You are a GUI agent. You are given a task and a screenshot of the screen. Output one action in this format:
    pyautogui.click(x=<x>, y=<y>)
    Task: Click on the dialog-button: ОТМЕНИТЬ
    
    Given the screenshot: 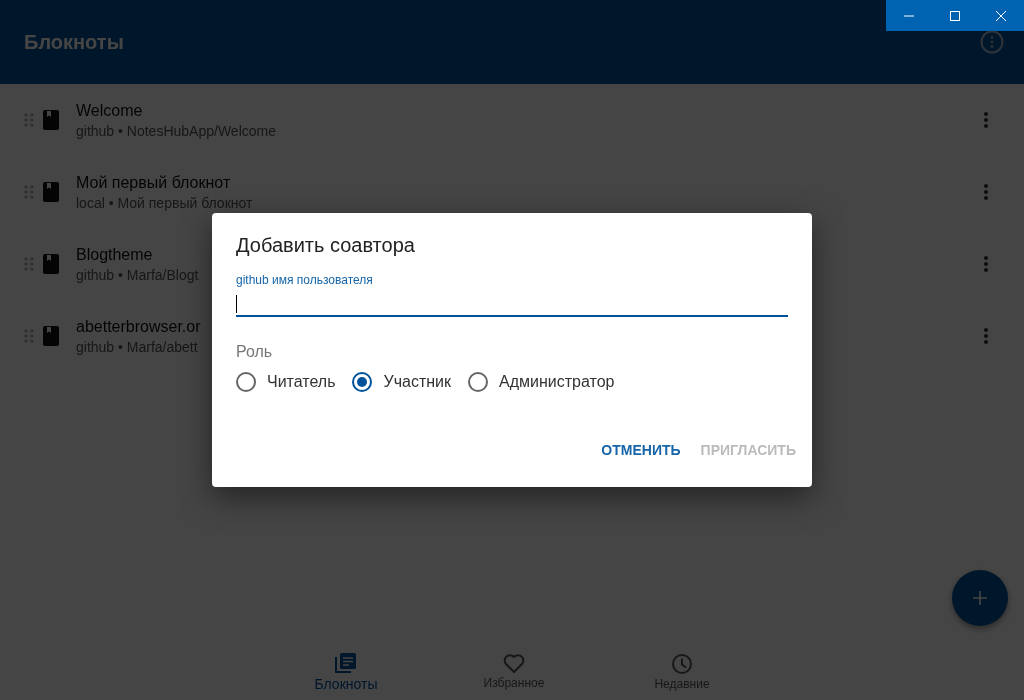 What is the action you would take?
    pyautogui.click(x=641, y=450)
    